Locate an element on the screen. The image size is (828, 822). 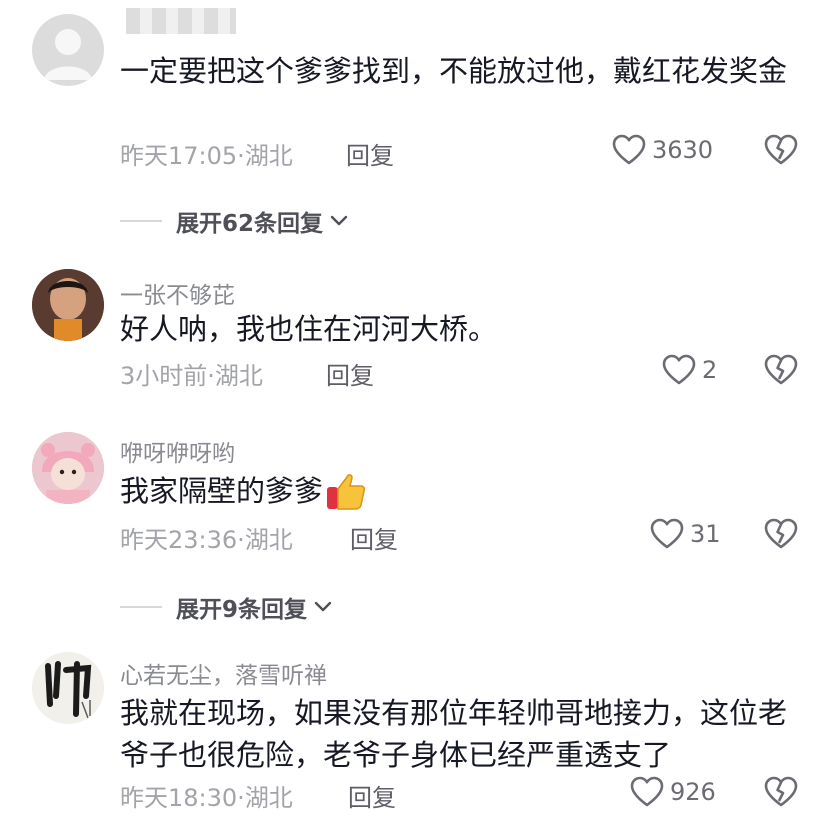
comment-time: 昨天17:05 is located at coordinates (179, 156).